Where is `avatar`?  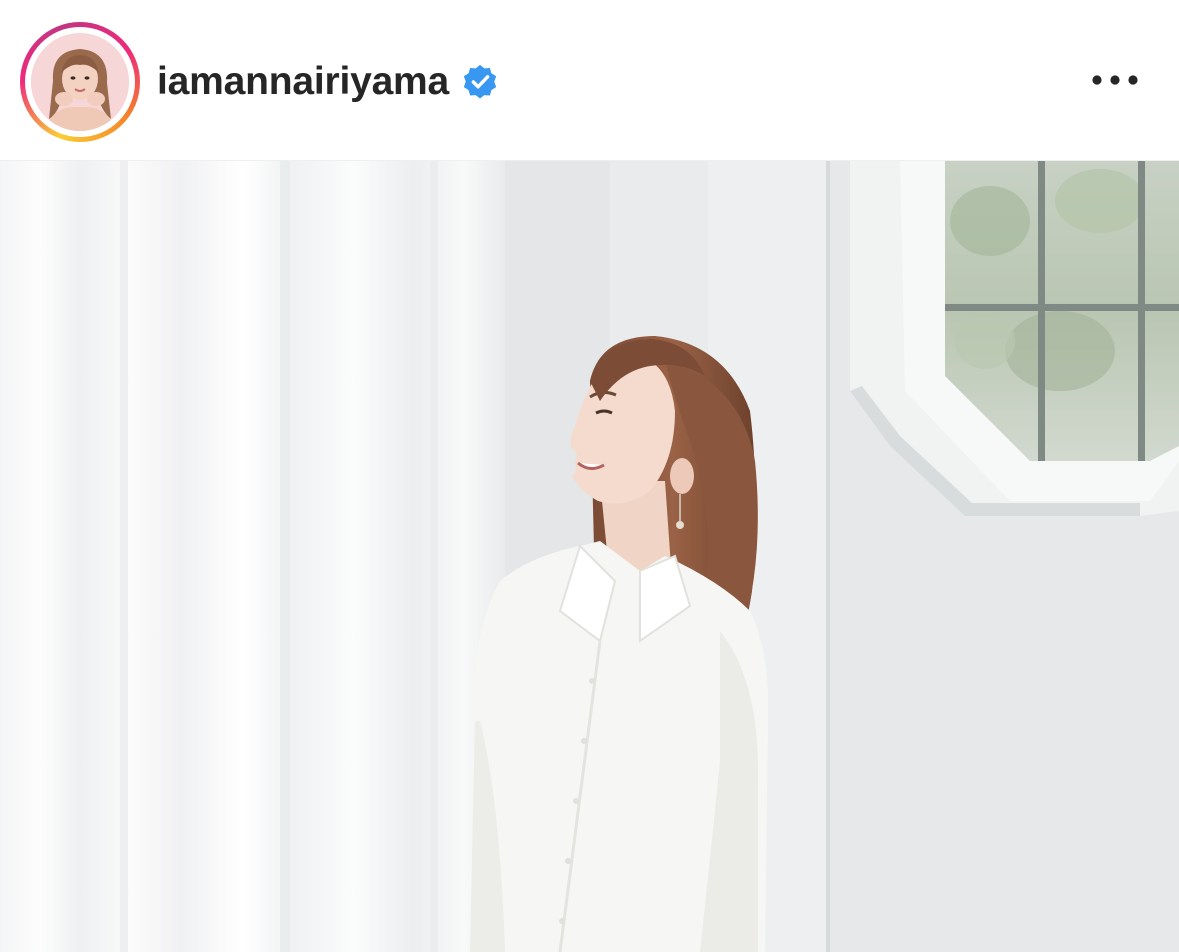 avatar is located at coordinates (80, 82).